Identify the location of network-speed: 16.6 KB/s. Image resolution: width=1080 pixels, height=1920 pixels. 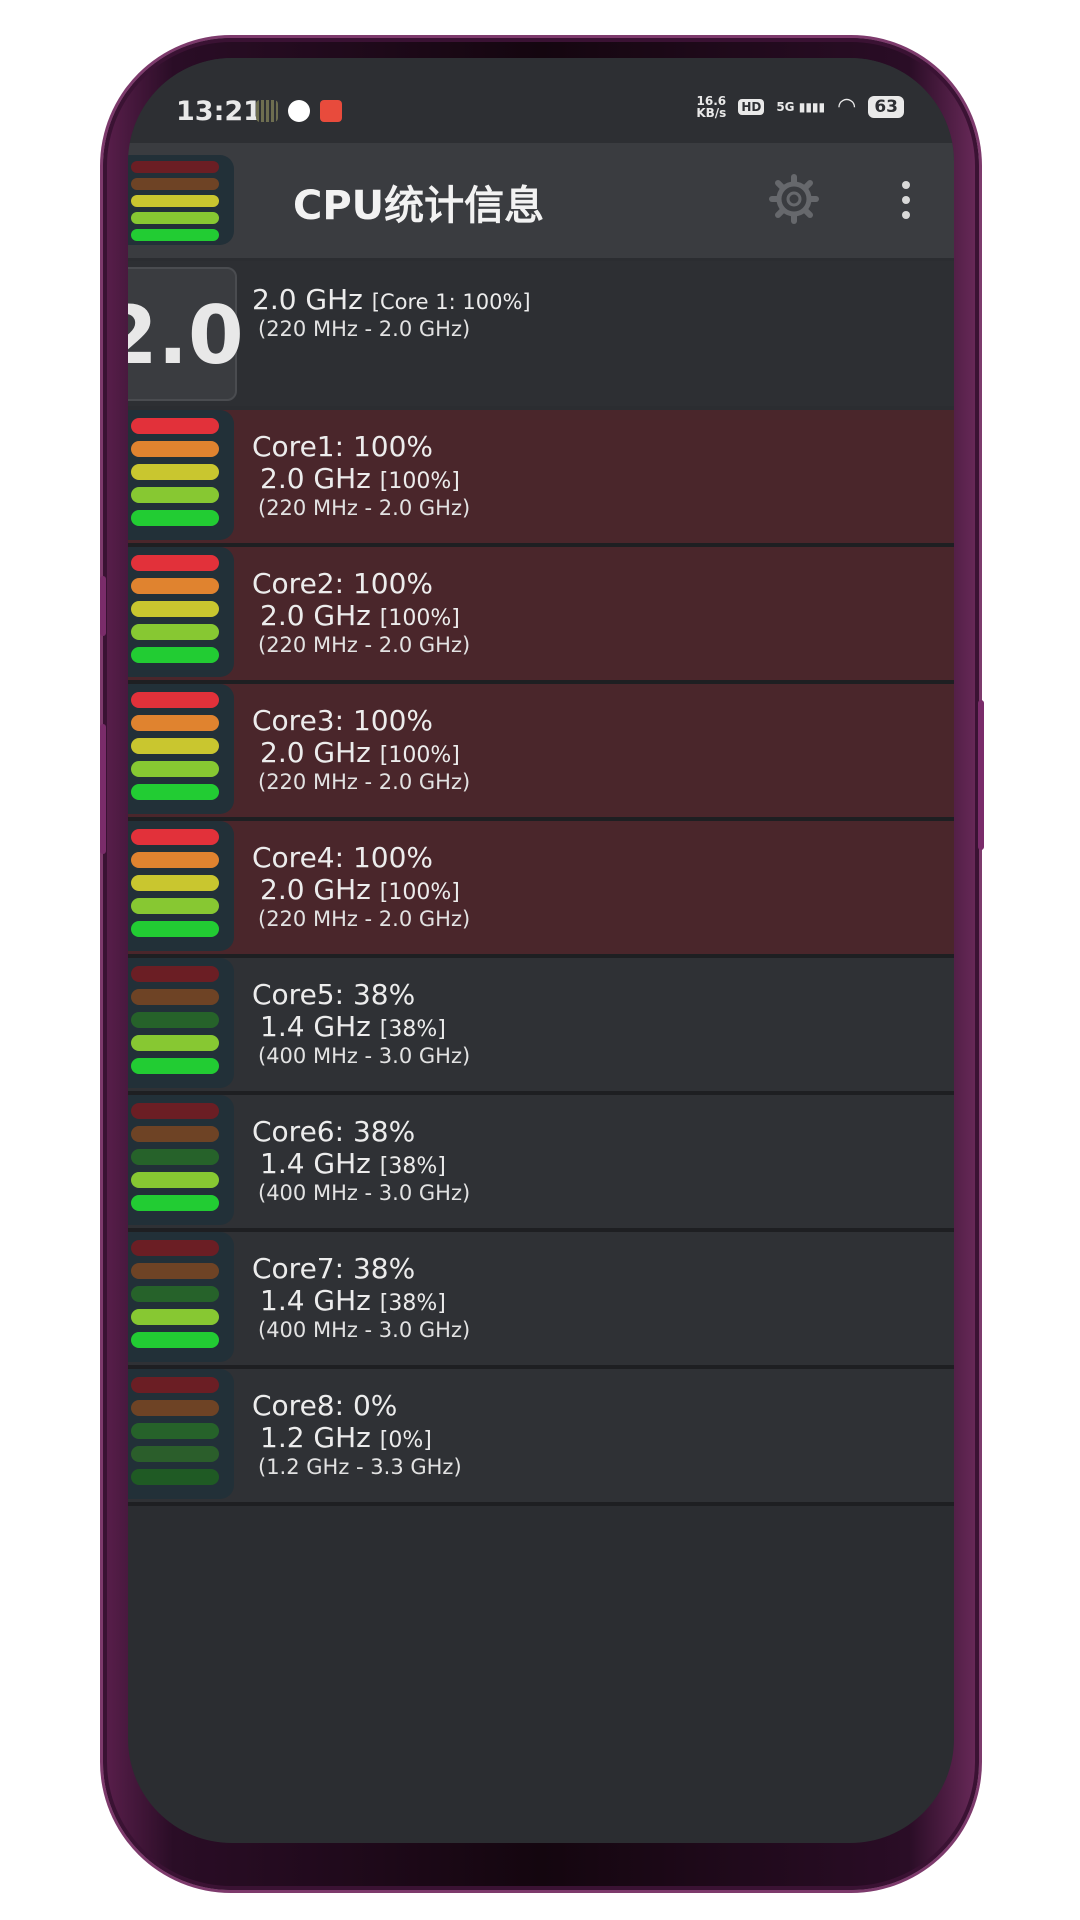
(711, 107).